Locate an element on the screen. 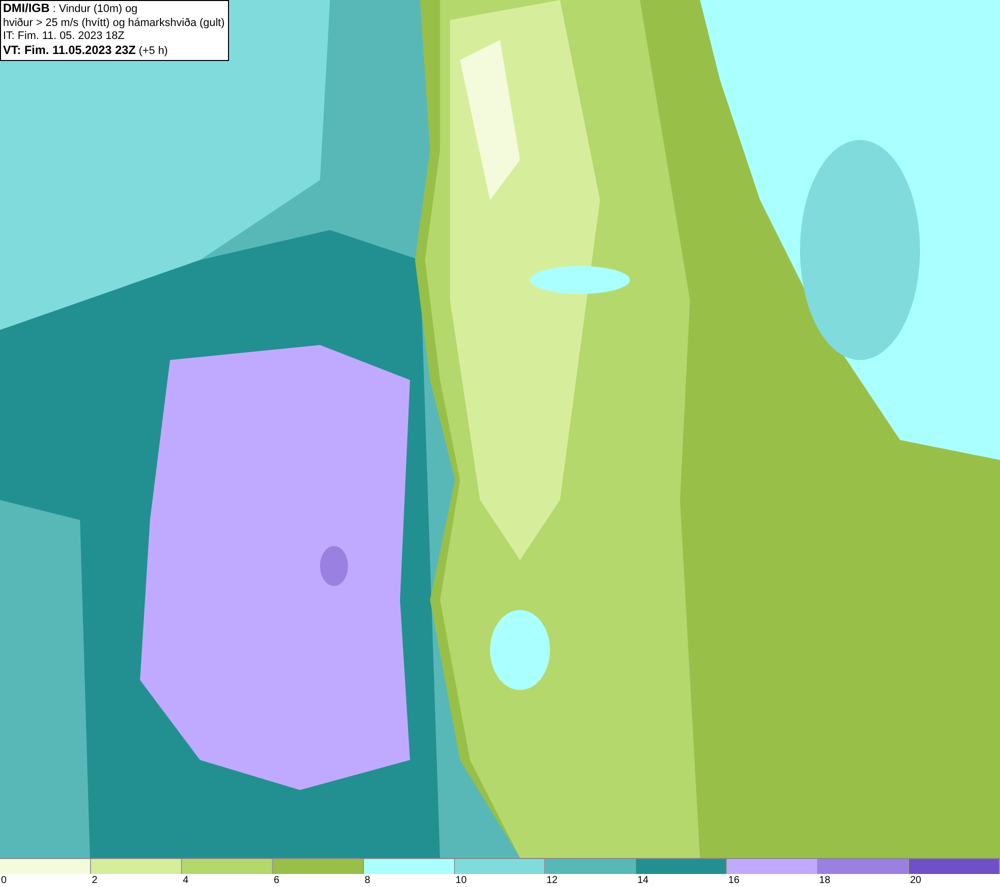 This screenshot has width=1000, height=887. legend-label: 2 is located at coordinates (95, 880).